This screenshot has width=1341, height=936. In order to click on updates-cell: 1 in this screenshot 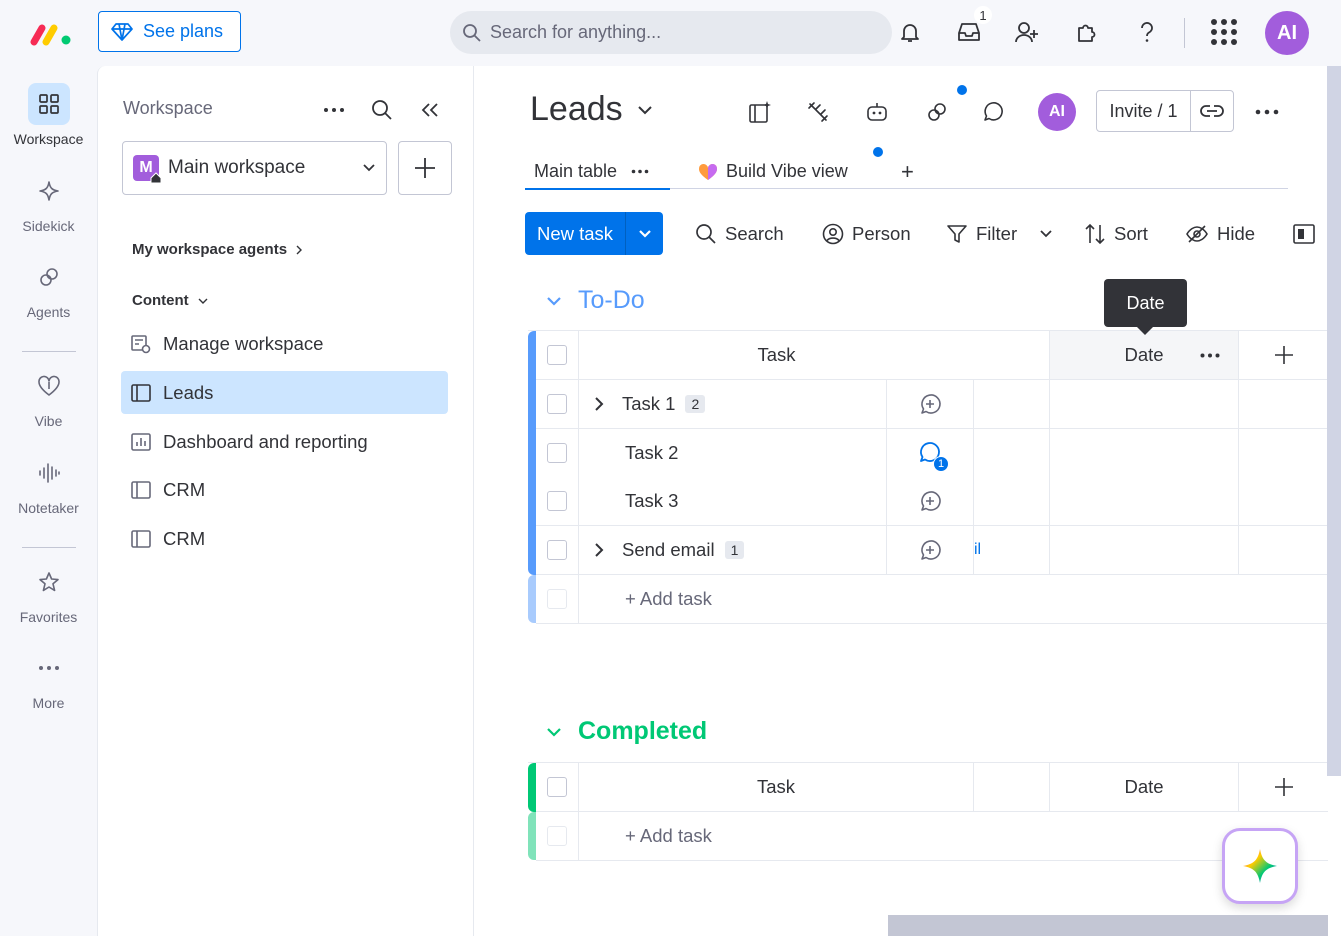, I will do `click(930, 453)`.